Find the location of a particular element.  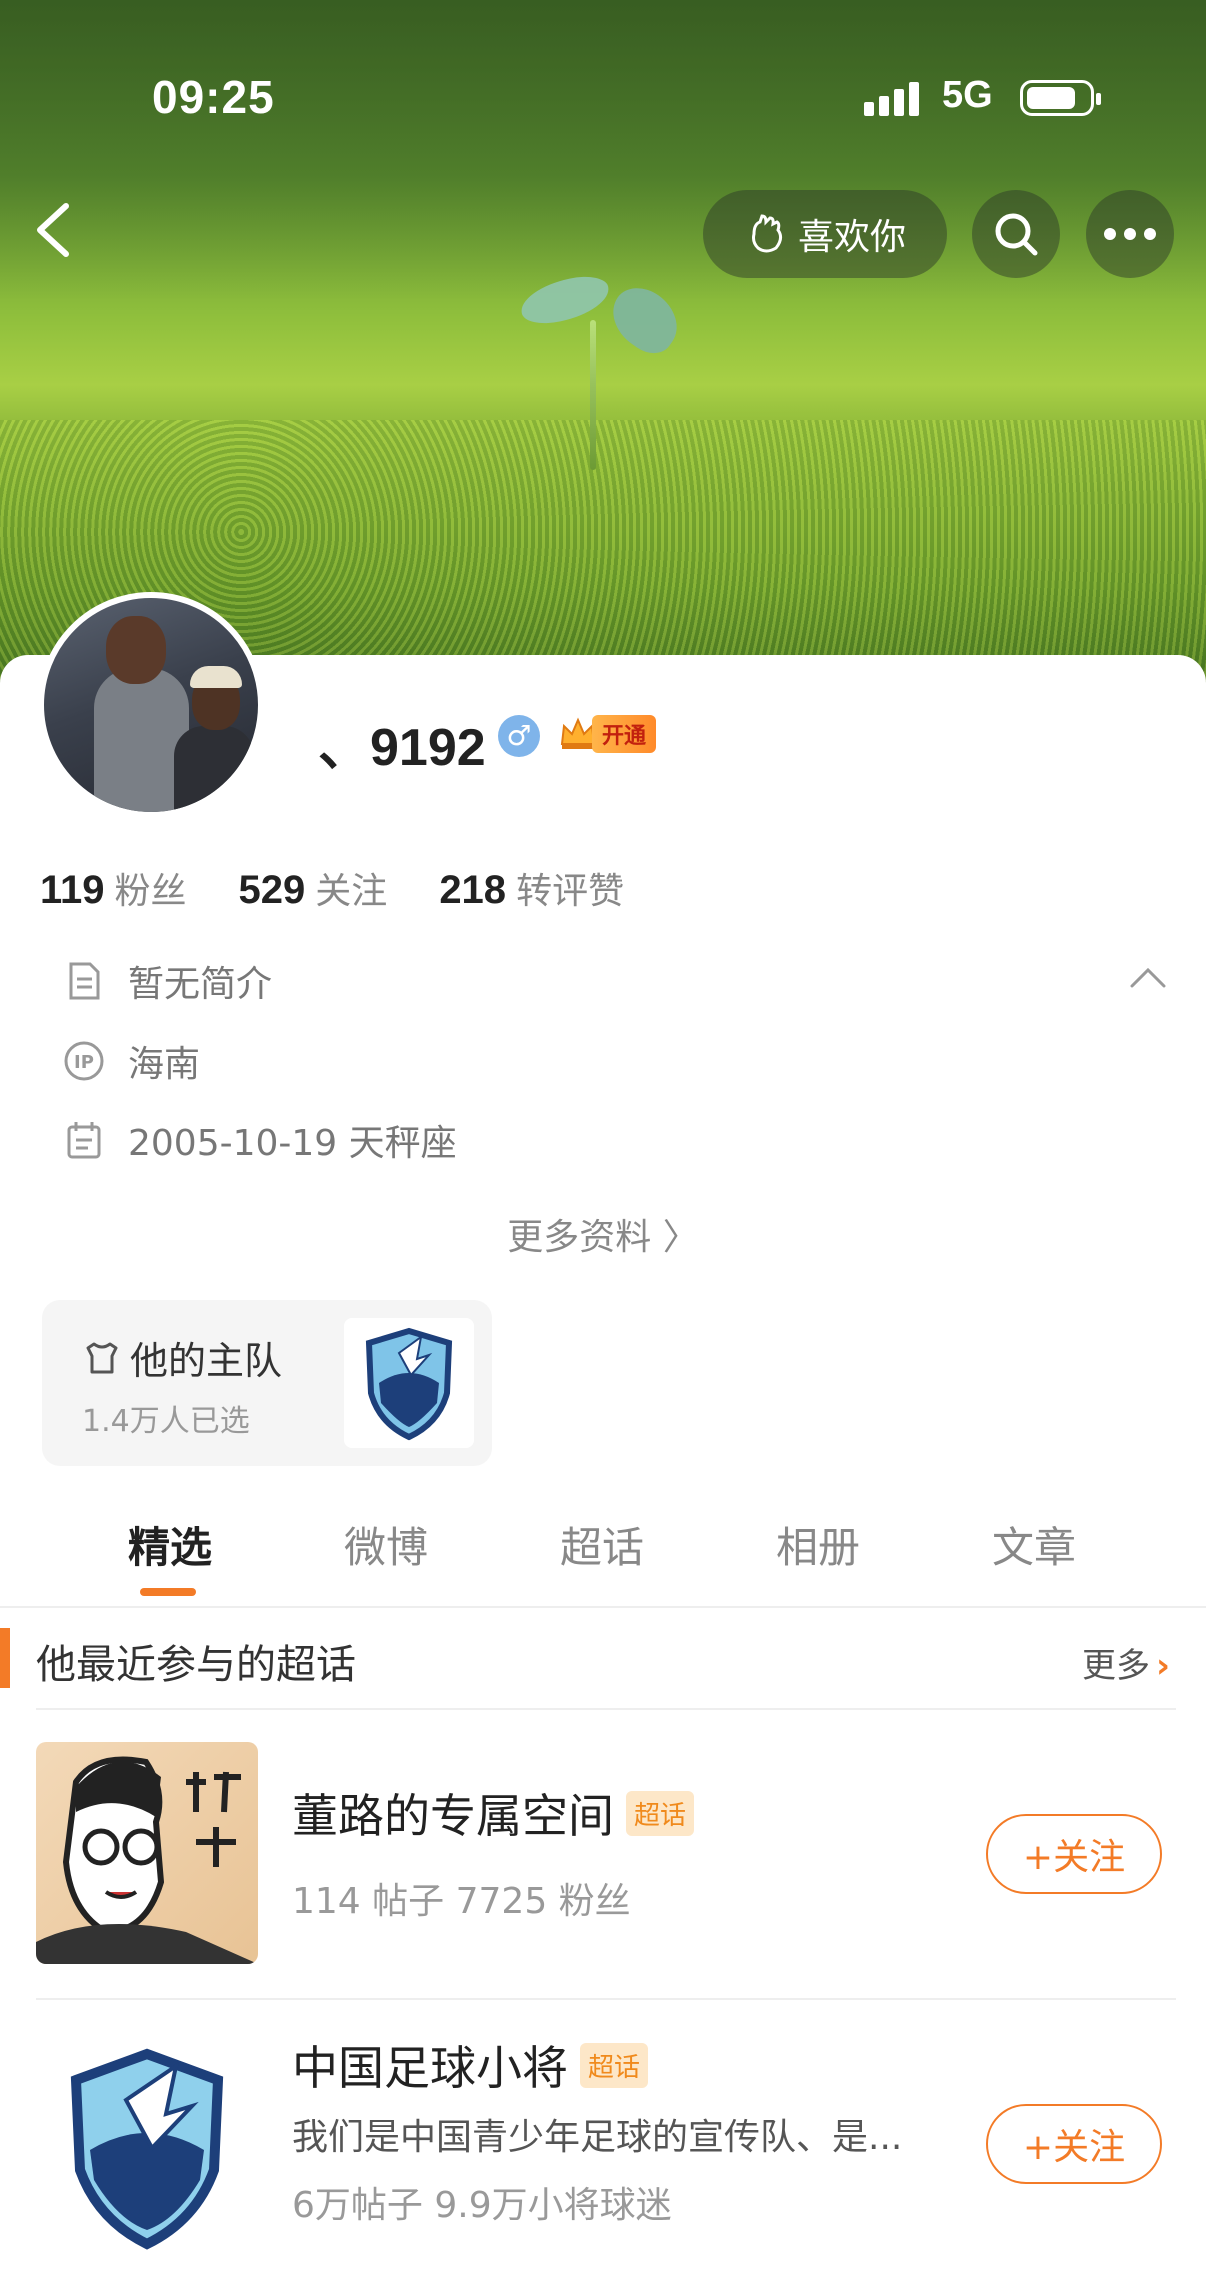

avatar is located at coordinates (151, 705).